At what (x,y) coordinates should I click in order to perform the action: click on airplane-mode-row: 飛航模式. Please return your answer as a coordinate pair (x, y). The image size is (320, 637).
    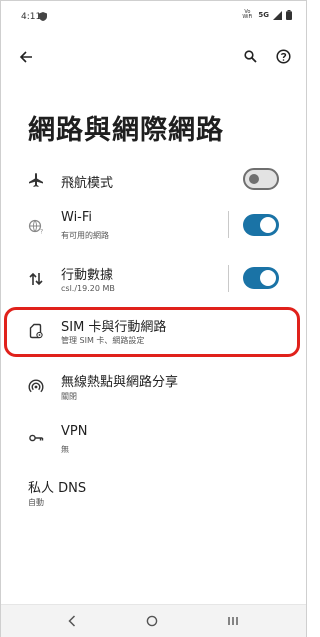
    Looking at the image, I should click on (153, 180).